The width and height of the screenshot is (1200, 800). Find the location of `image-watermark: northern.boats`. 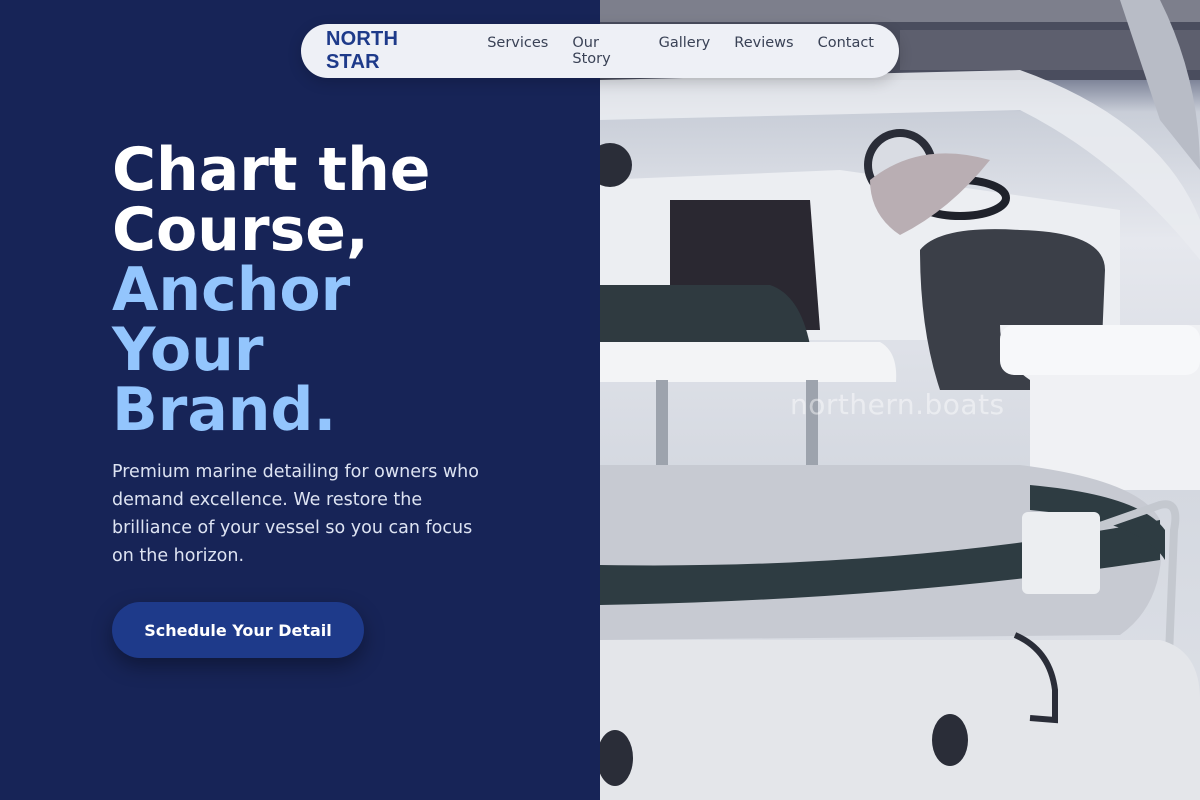

image-watermark: northern.boats is located at coordinates (897, 404).